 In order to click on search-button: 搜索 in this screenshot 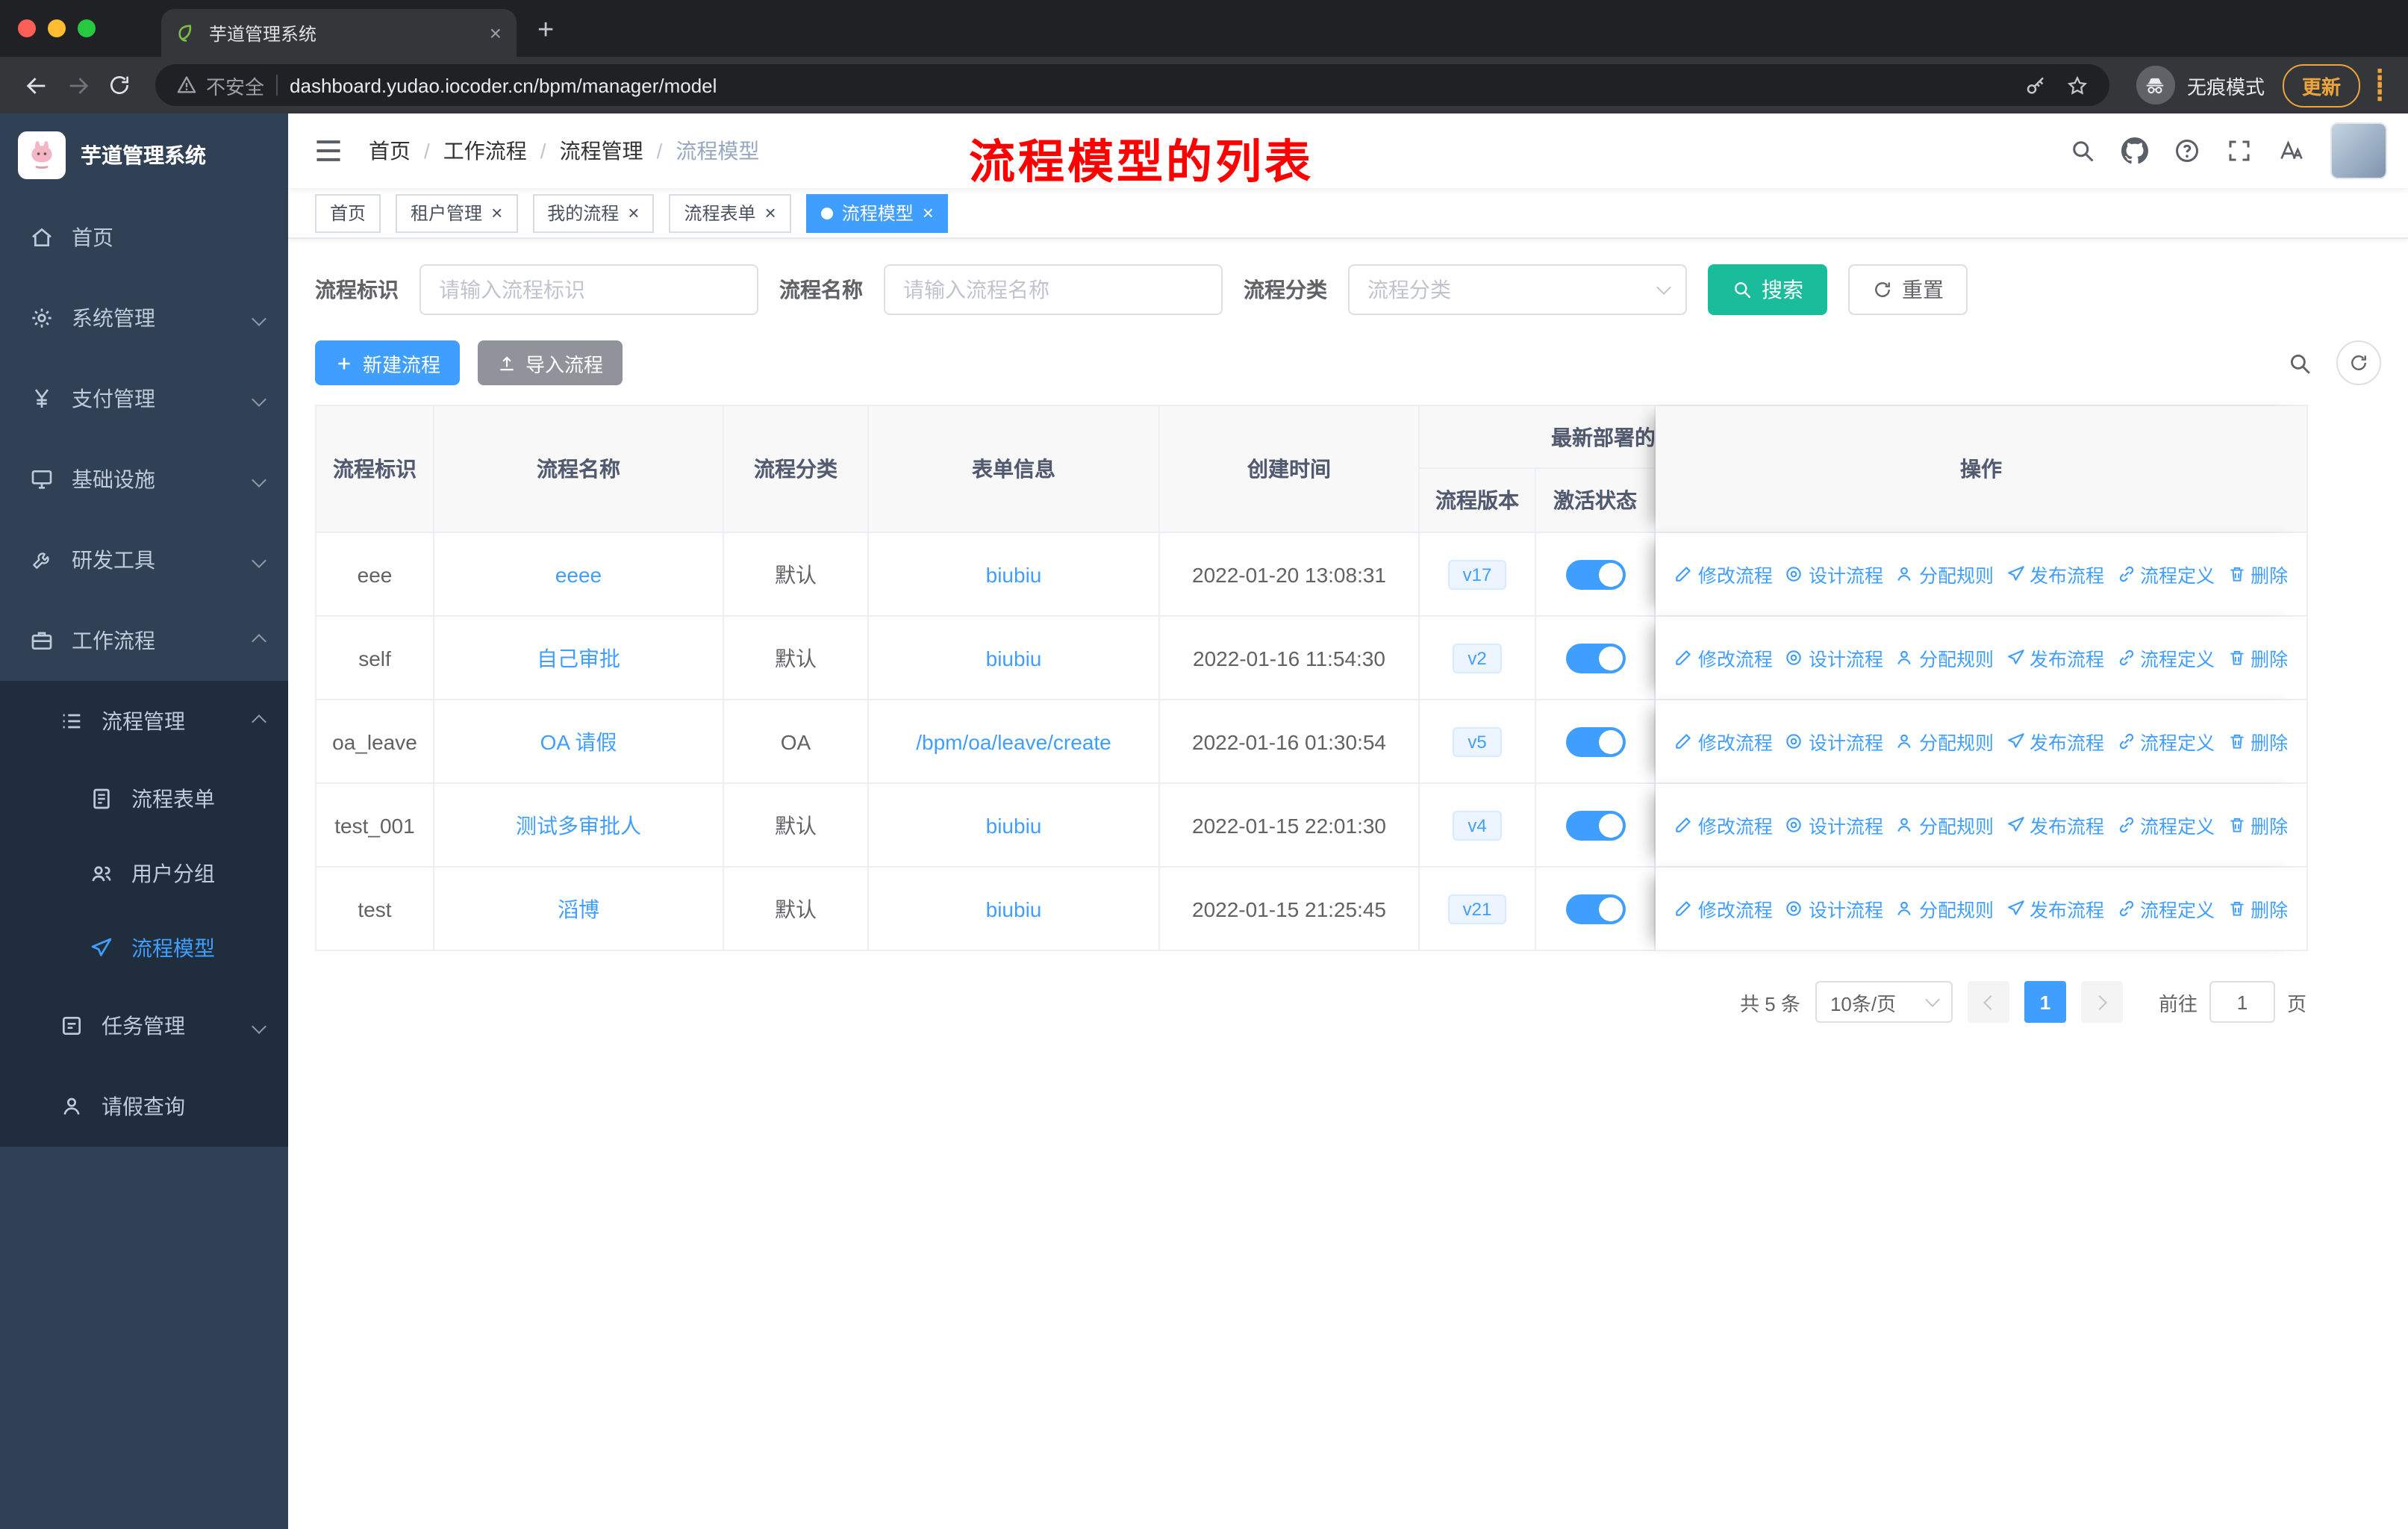, I will do `click(1767, 289)`.